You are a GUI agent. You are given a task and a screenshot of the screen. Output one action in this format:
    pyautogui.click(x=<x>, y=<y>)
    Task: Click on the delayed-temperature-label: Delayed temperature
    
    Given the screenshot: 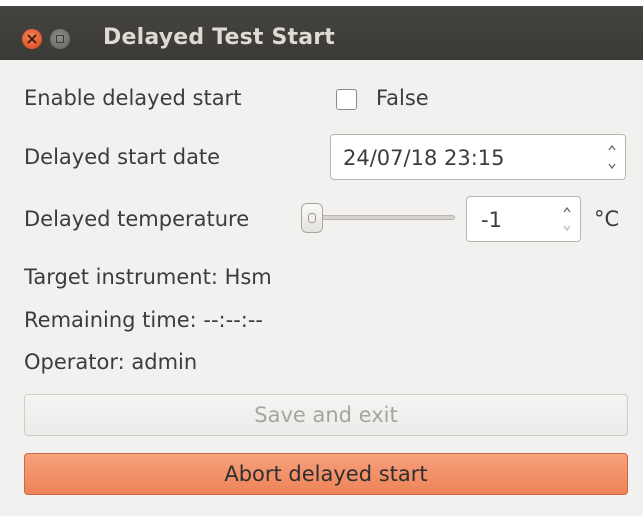 What is the action you would take?
    pyautogui.click(x=137, y=219)
    